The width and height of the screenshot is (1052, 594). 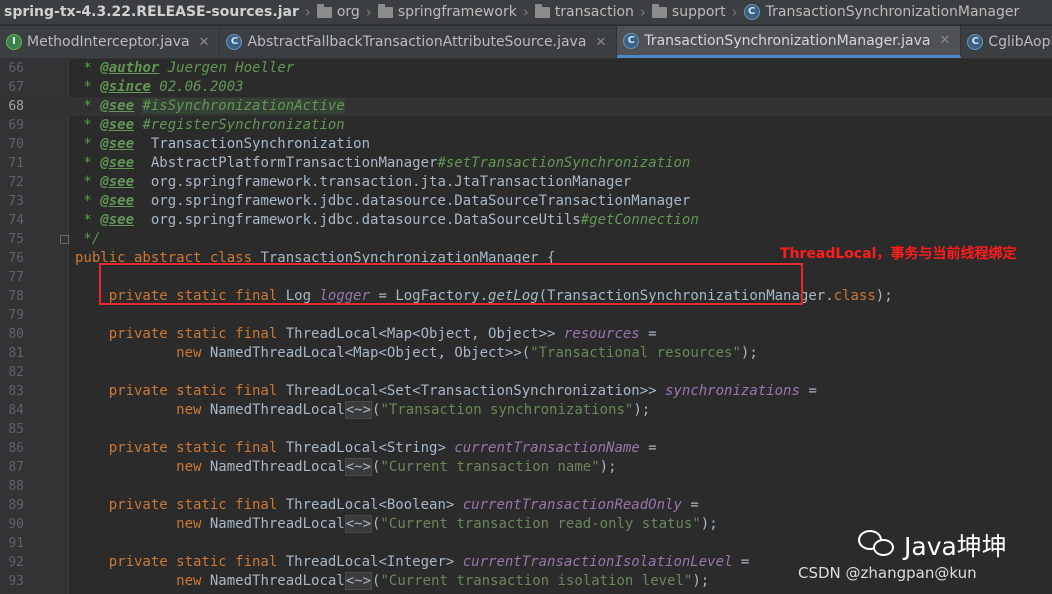 What do you see at coordinates (490, 467) in the screenshot?
I see `code-token: "Current transaction name"` at bounding box center [490, 467].